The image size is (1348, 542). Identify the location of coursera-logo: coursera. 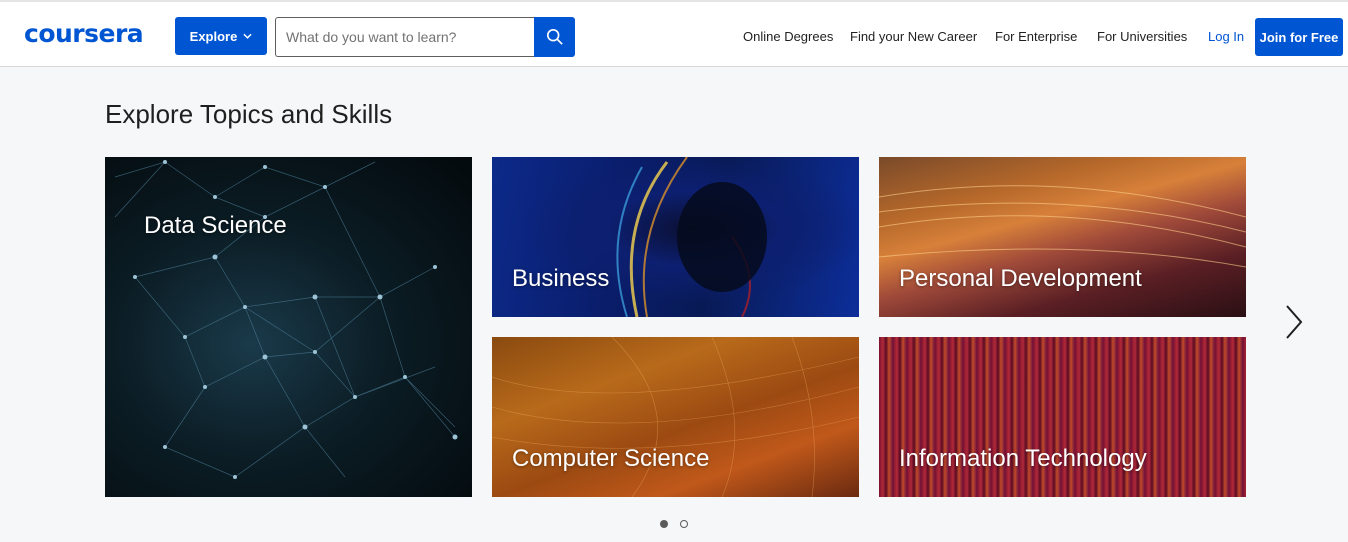
(84, 33).